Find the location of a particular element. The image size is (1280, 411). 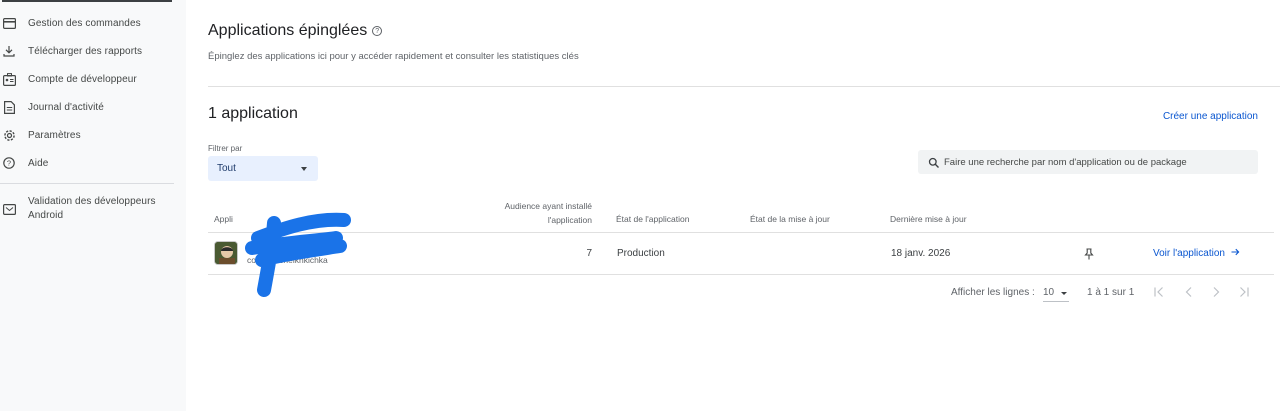

last-page-icon is located at coordinates (1244, 292).